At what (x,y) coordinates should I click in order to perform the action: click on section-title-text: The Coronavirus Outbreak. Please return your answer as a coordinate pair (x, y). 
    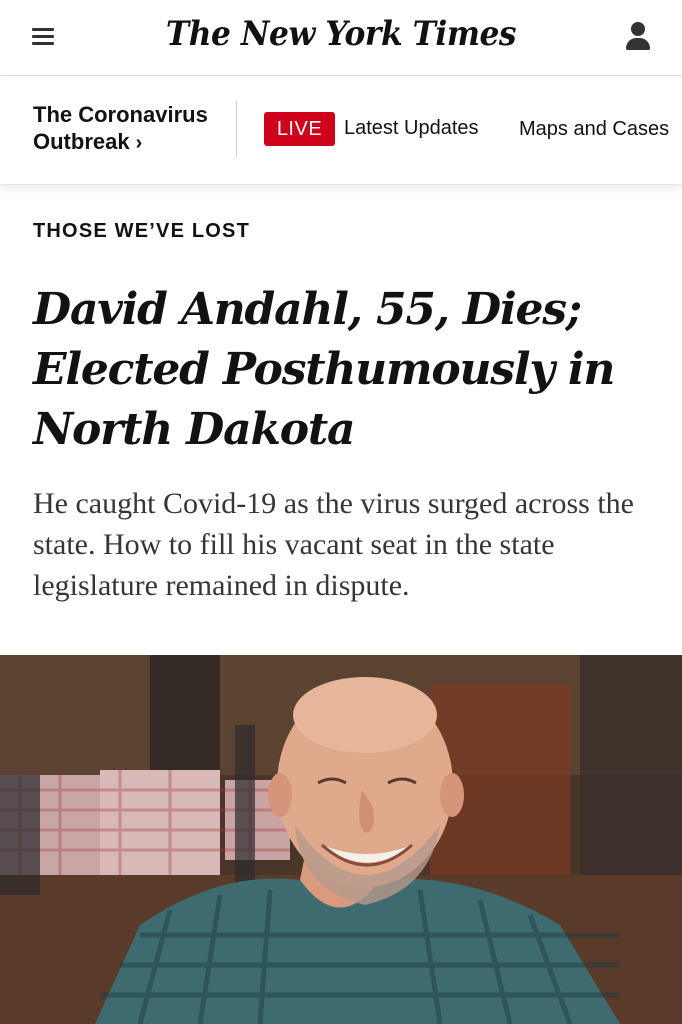
    Looking at the image, I should click on (120, 128).